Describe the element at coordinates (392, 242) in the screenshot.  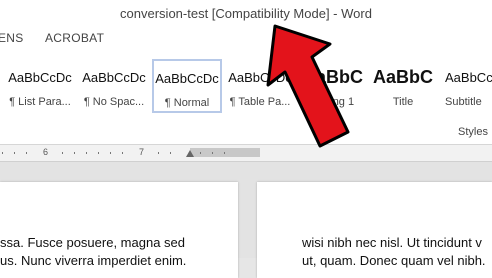
I see `text-line: wisi nibh nec nisl. Ut tincidunt v` at that location.